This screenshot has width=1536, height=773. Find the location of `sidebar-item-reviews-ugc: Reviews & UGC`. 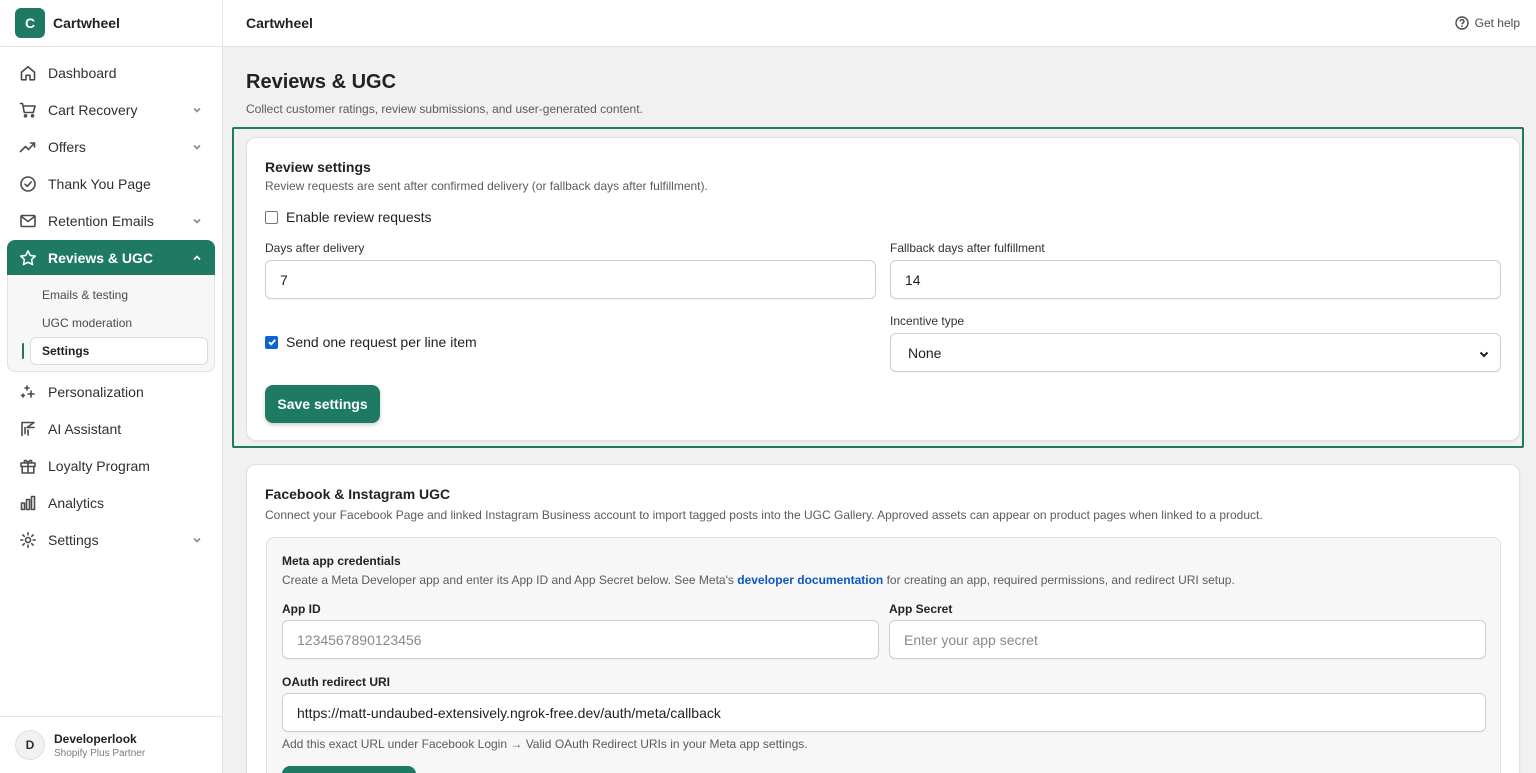

sidebar-item-reviews-ugc: Reviews & UGC is located at coordinates (111, 257).